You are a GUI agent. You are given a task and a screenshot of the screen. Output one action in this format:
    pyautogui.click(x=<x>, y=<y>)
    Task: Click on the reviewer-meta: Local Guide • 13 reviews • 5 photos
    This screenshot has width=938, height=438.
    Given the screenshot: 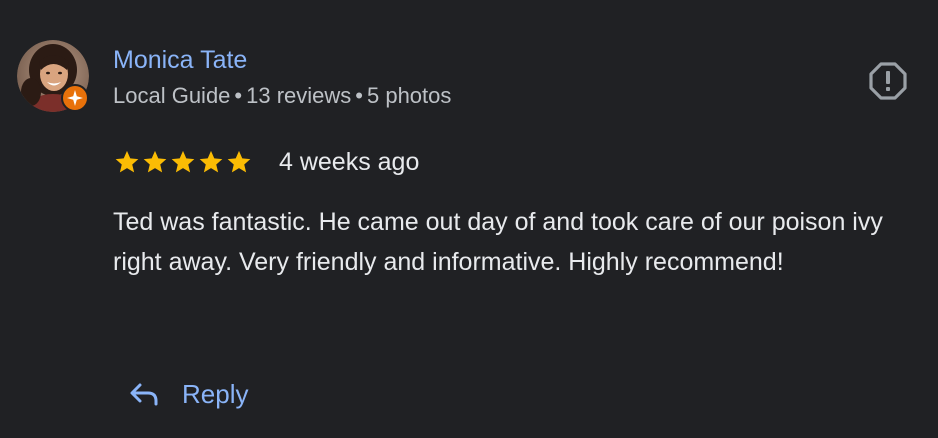 What is the action you would take?
    pyautogui.click(x=282, y=96)
    